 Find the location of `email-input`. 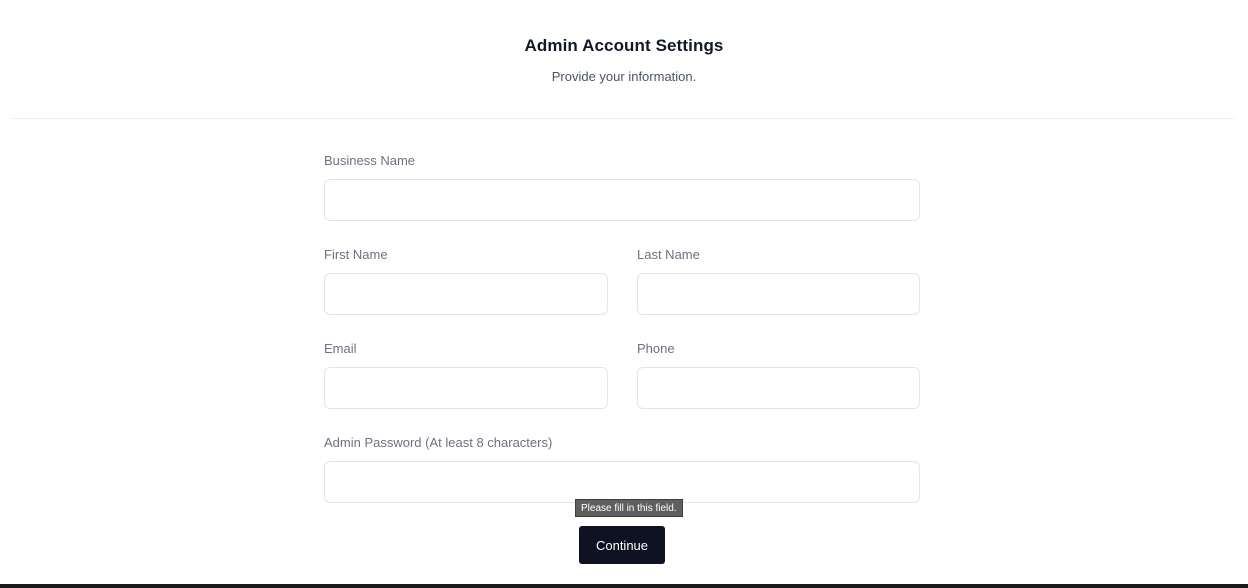

email-input is located at coordinates (466, 388).